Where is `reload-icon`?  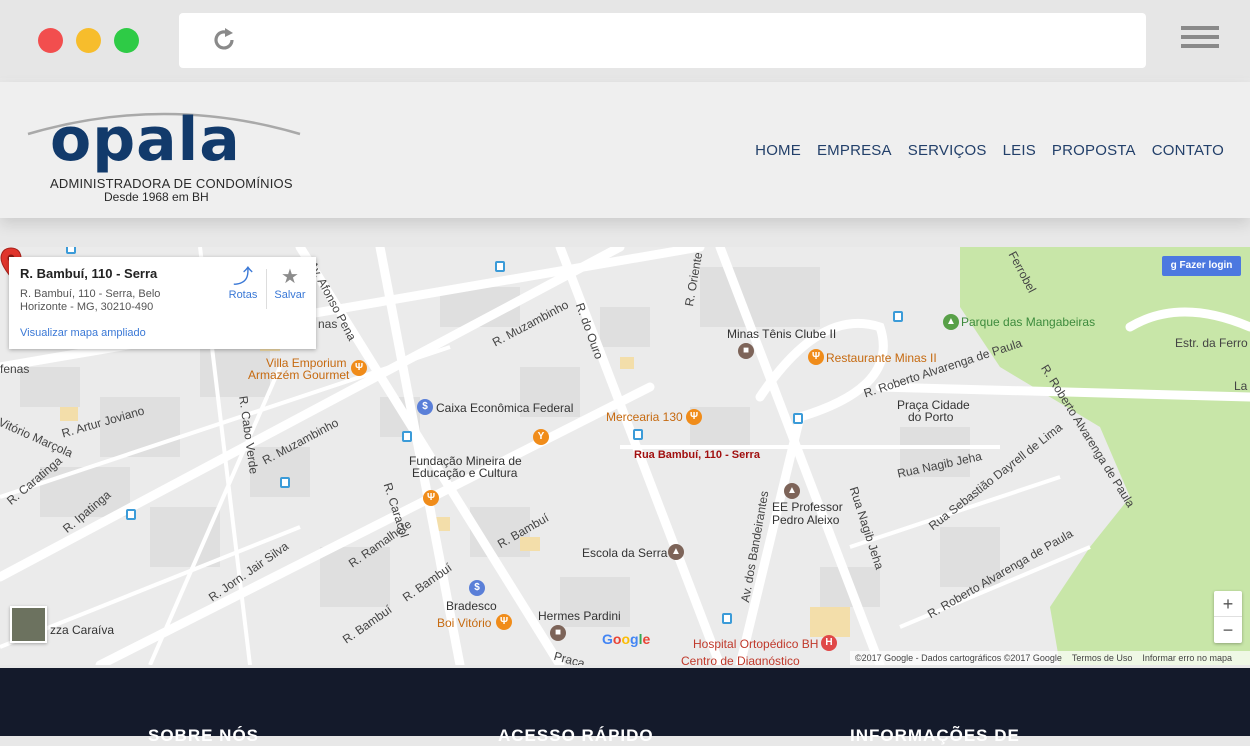 reload-icon is located at coordinates (224, 40).